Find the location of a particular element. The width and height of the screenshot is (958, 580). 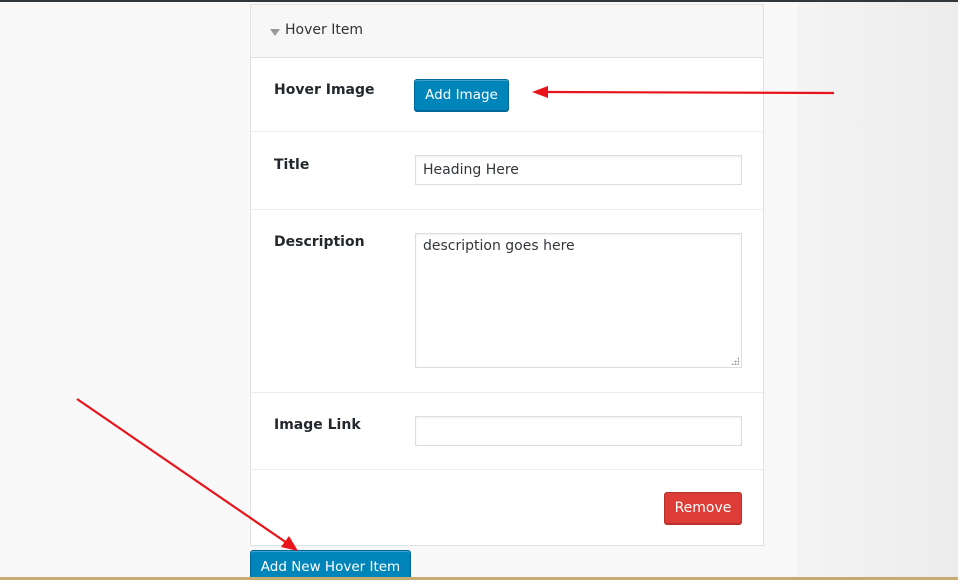

image-link-input is located at coordinates (578, 431).